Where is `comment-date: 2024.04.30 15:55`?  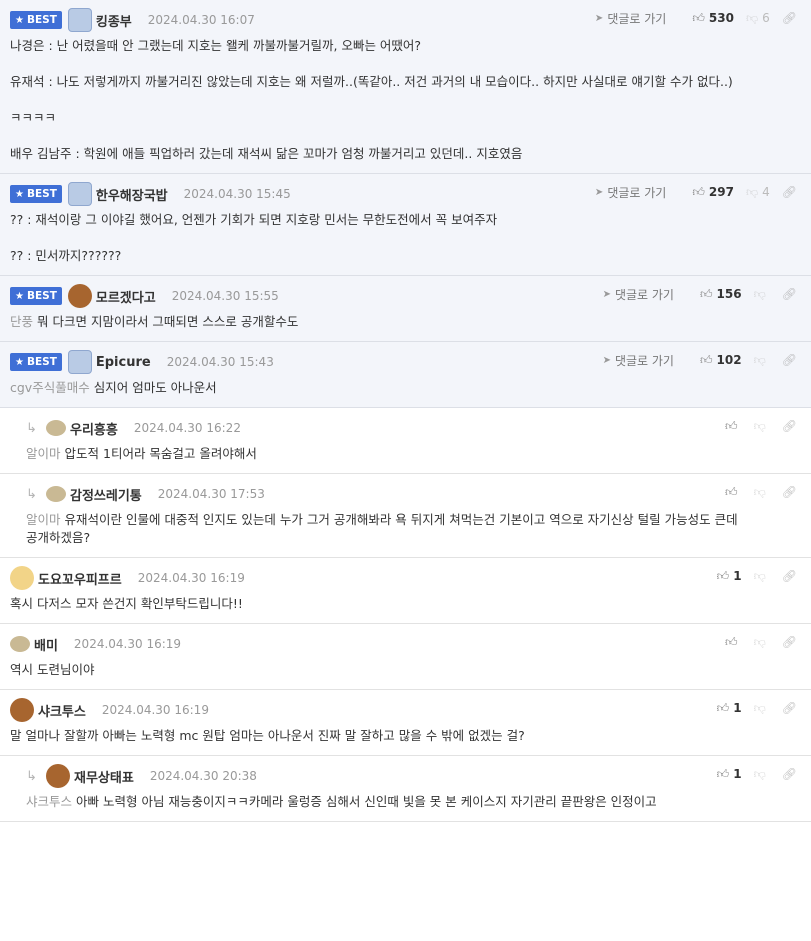 comment-date: 2024.04.30 15:55 is located at coordinates (225, 296).